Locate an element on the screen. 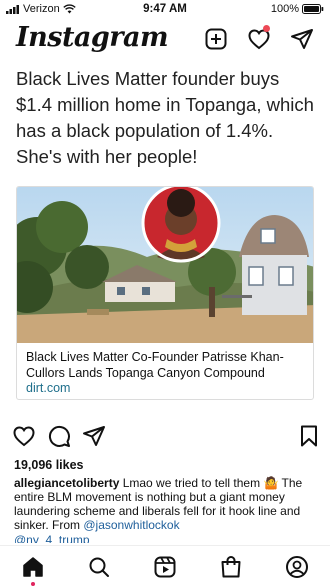 This screenshot has height=587, width=330. save-icon is located at coordinates (309, 436).